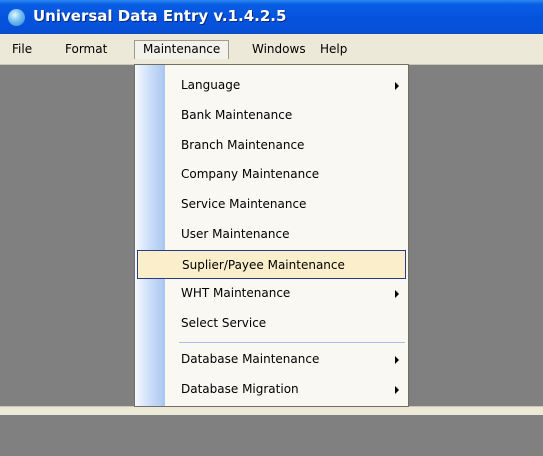  Describe the element at coordinates (292, 342) in the screenshot. I see `menu-separator` at that location.